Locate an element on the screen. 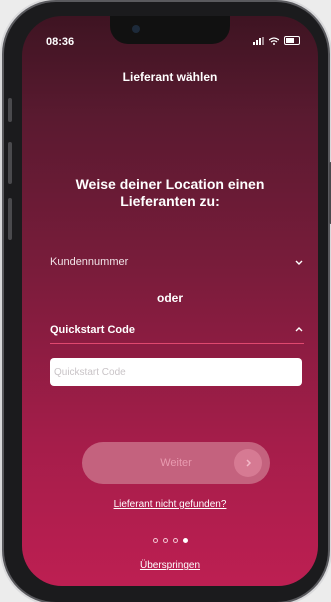  page-dot-active is located at coordinates (185, 540).